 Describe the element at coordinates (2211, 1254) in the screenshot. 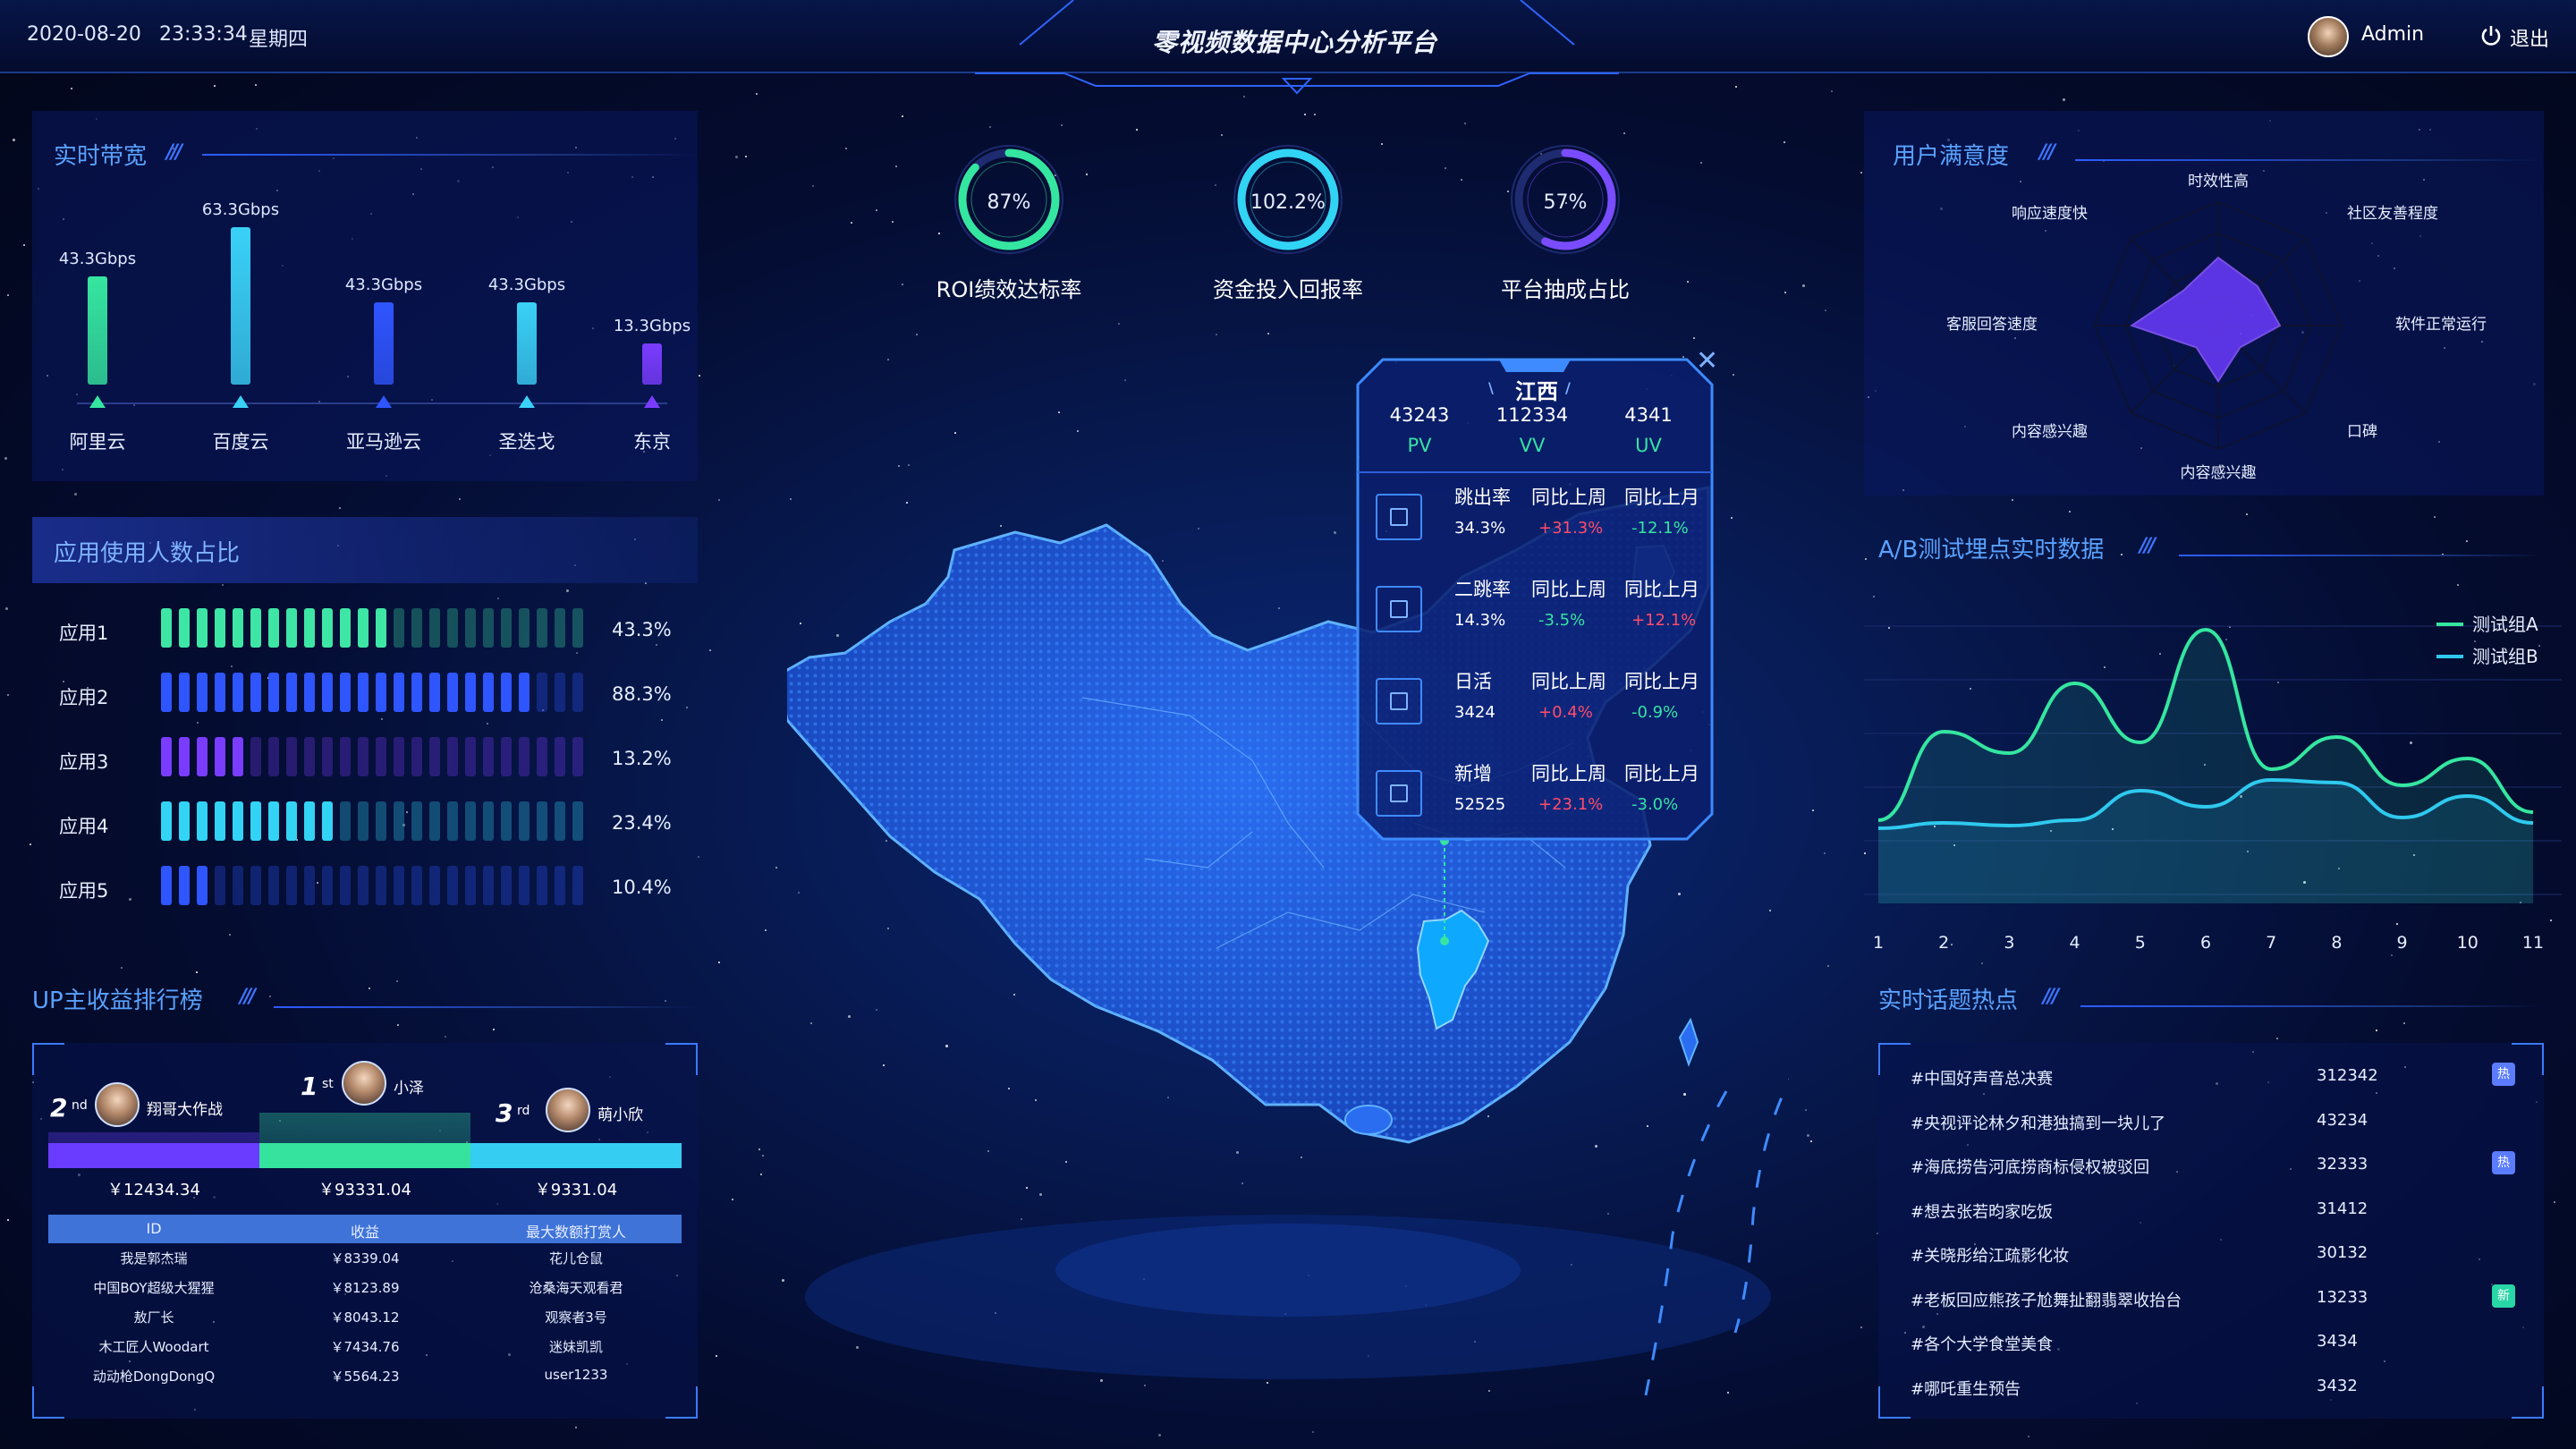

I see `topic-row: #关晓彤给江疏影化妆 30132` at that location.